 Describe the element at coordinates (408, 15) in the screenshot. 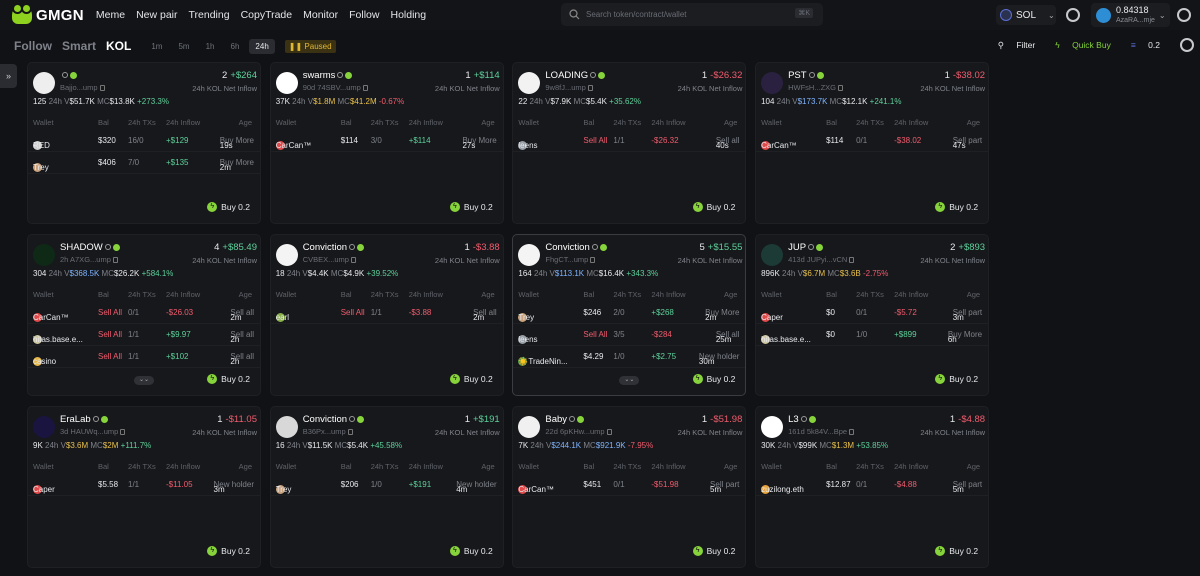

I see `nav-holding: Holding` at that location.